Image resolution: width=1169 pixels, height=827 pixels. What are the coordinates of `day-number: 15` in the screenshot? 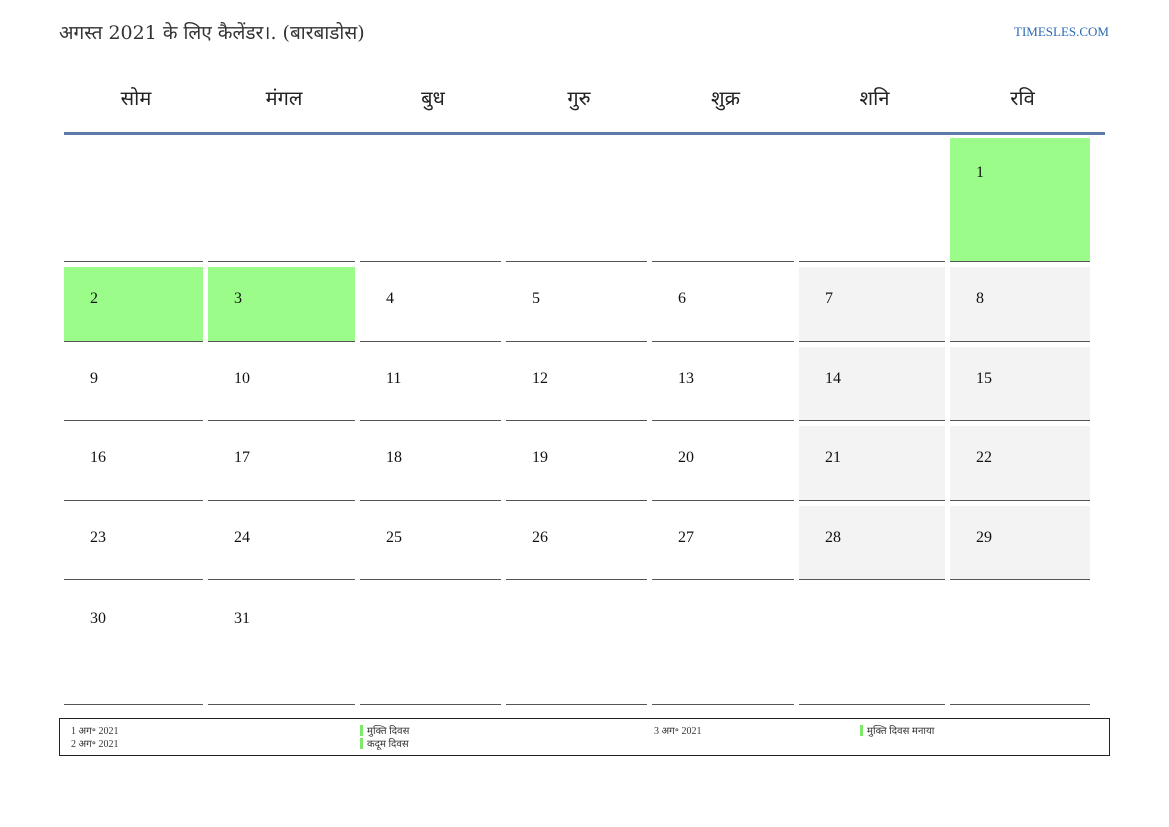 It's located at (984, 378).